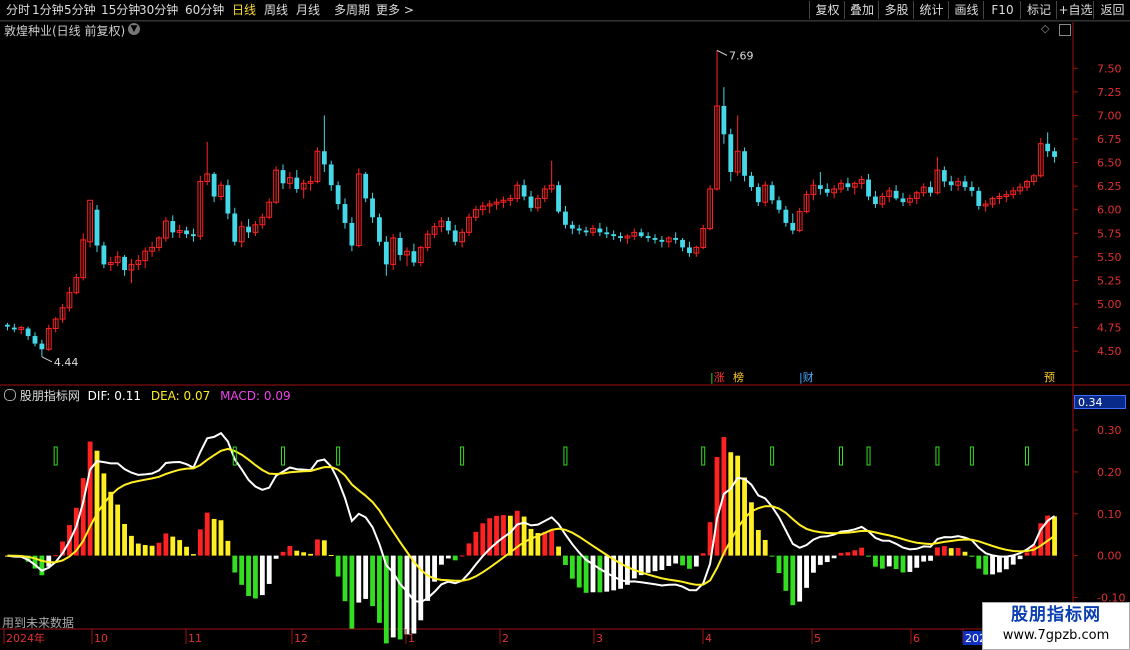 This screenshot has height=650, width=1130. What do you see at coordinates (717, 378) in the screenshot?
I see `limit-up-marker: |涨` at bounding box center [717, 378].